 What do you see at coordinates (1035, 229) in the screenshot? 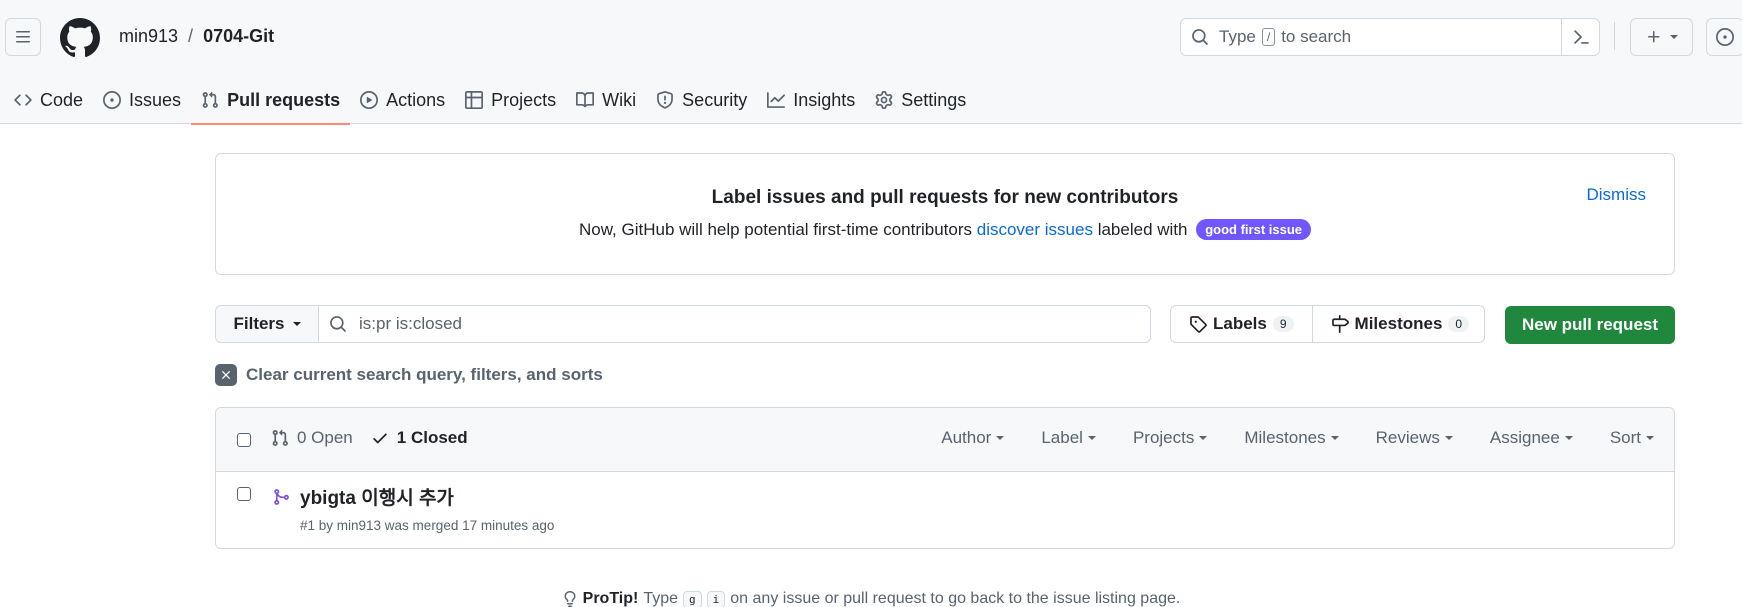
I see `discover-issues-link: discover issues` at bounding box center [1035, 229].